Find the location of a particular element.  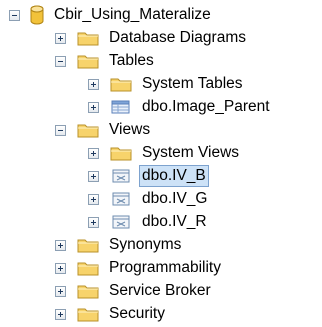

tree-node-security: Security is located at coordinates (111, 314).